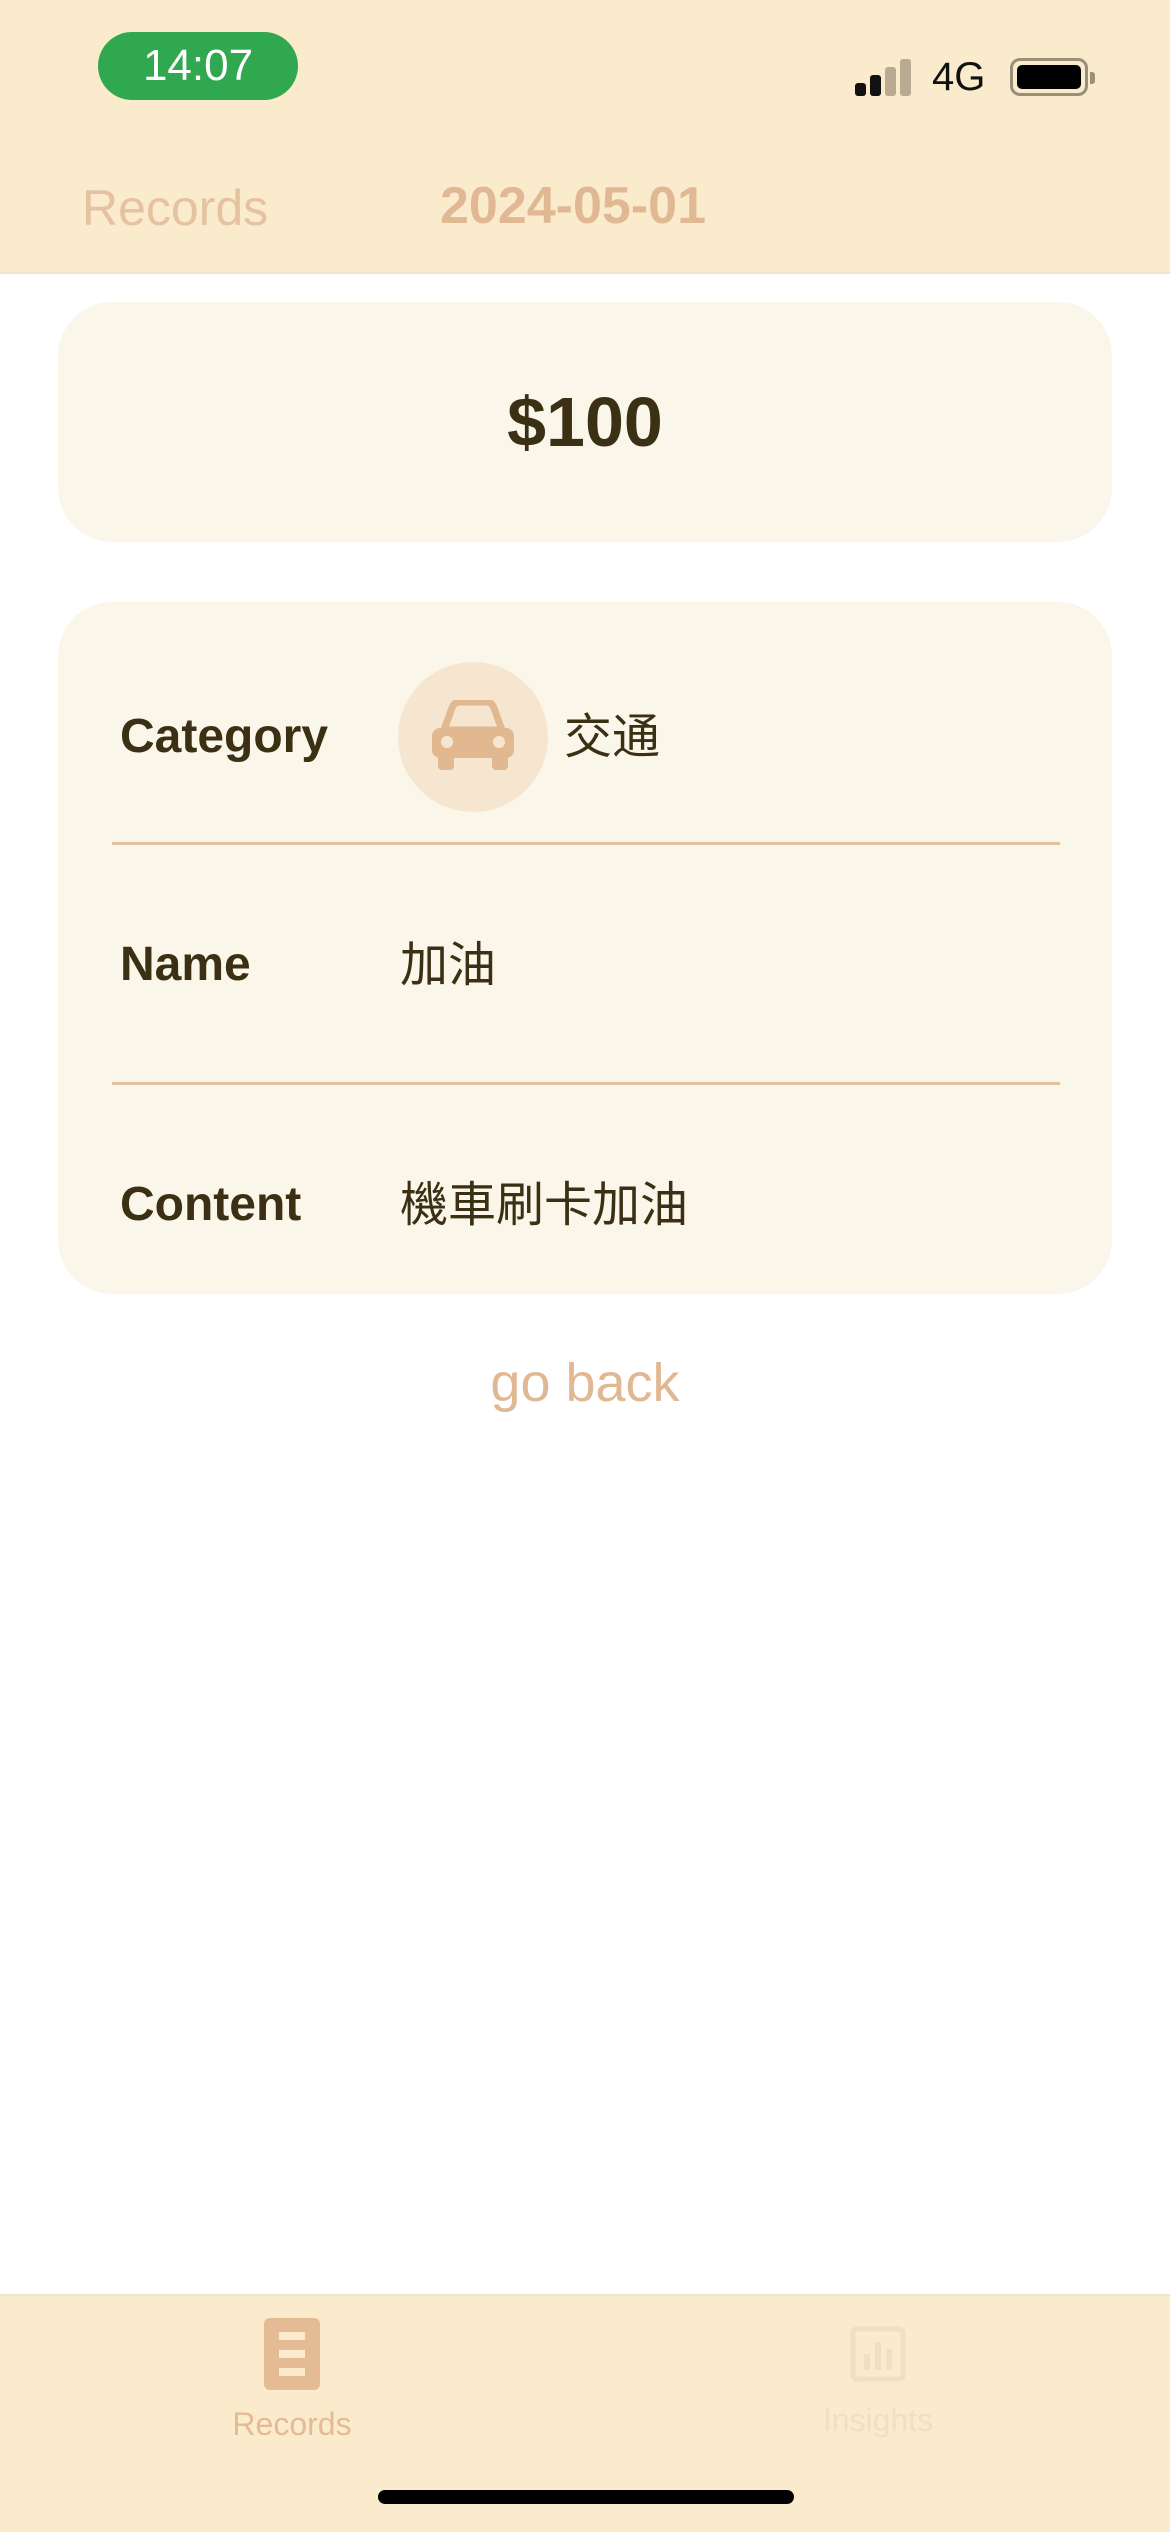 This screenshot has width=1170, height=2532. I want to click on page-title: 2024-05-01, so click(573, 206).